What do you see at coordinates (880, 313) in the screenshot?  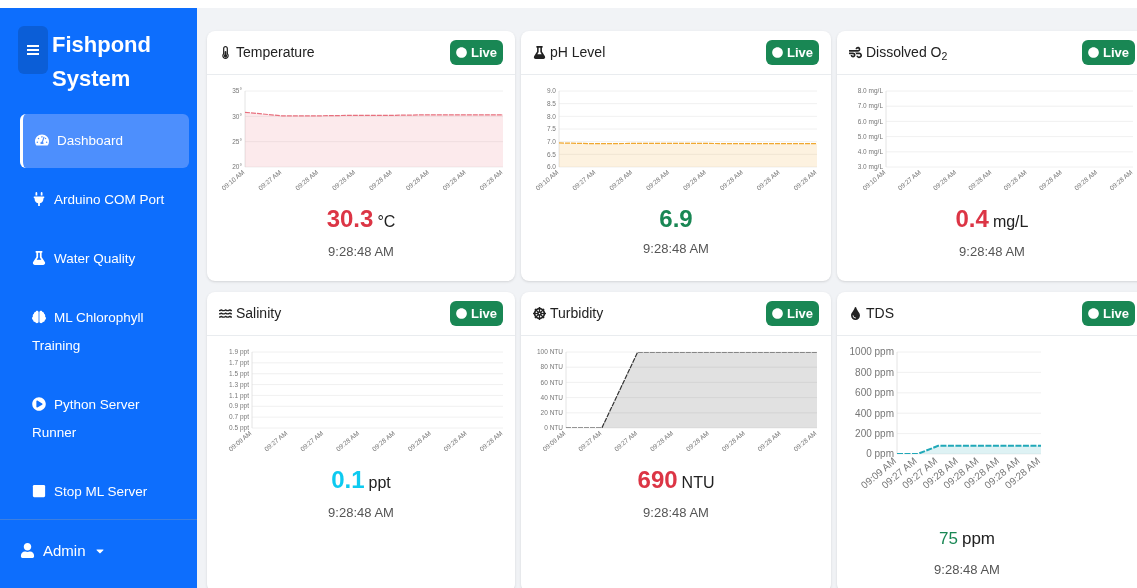 I see `card-title: TDS` at bounding box center [880, 313].